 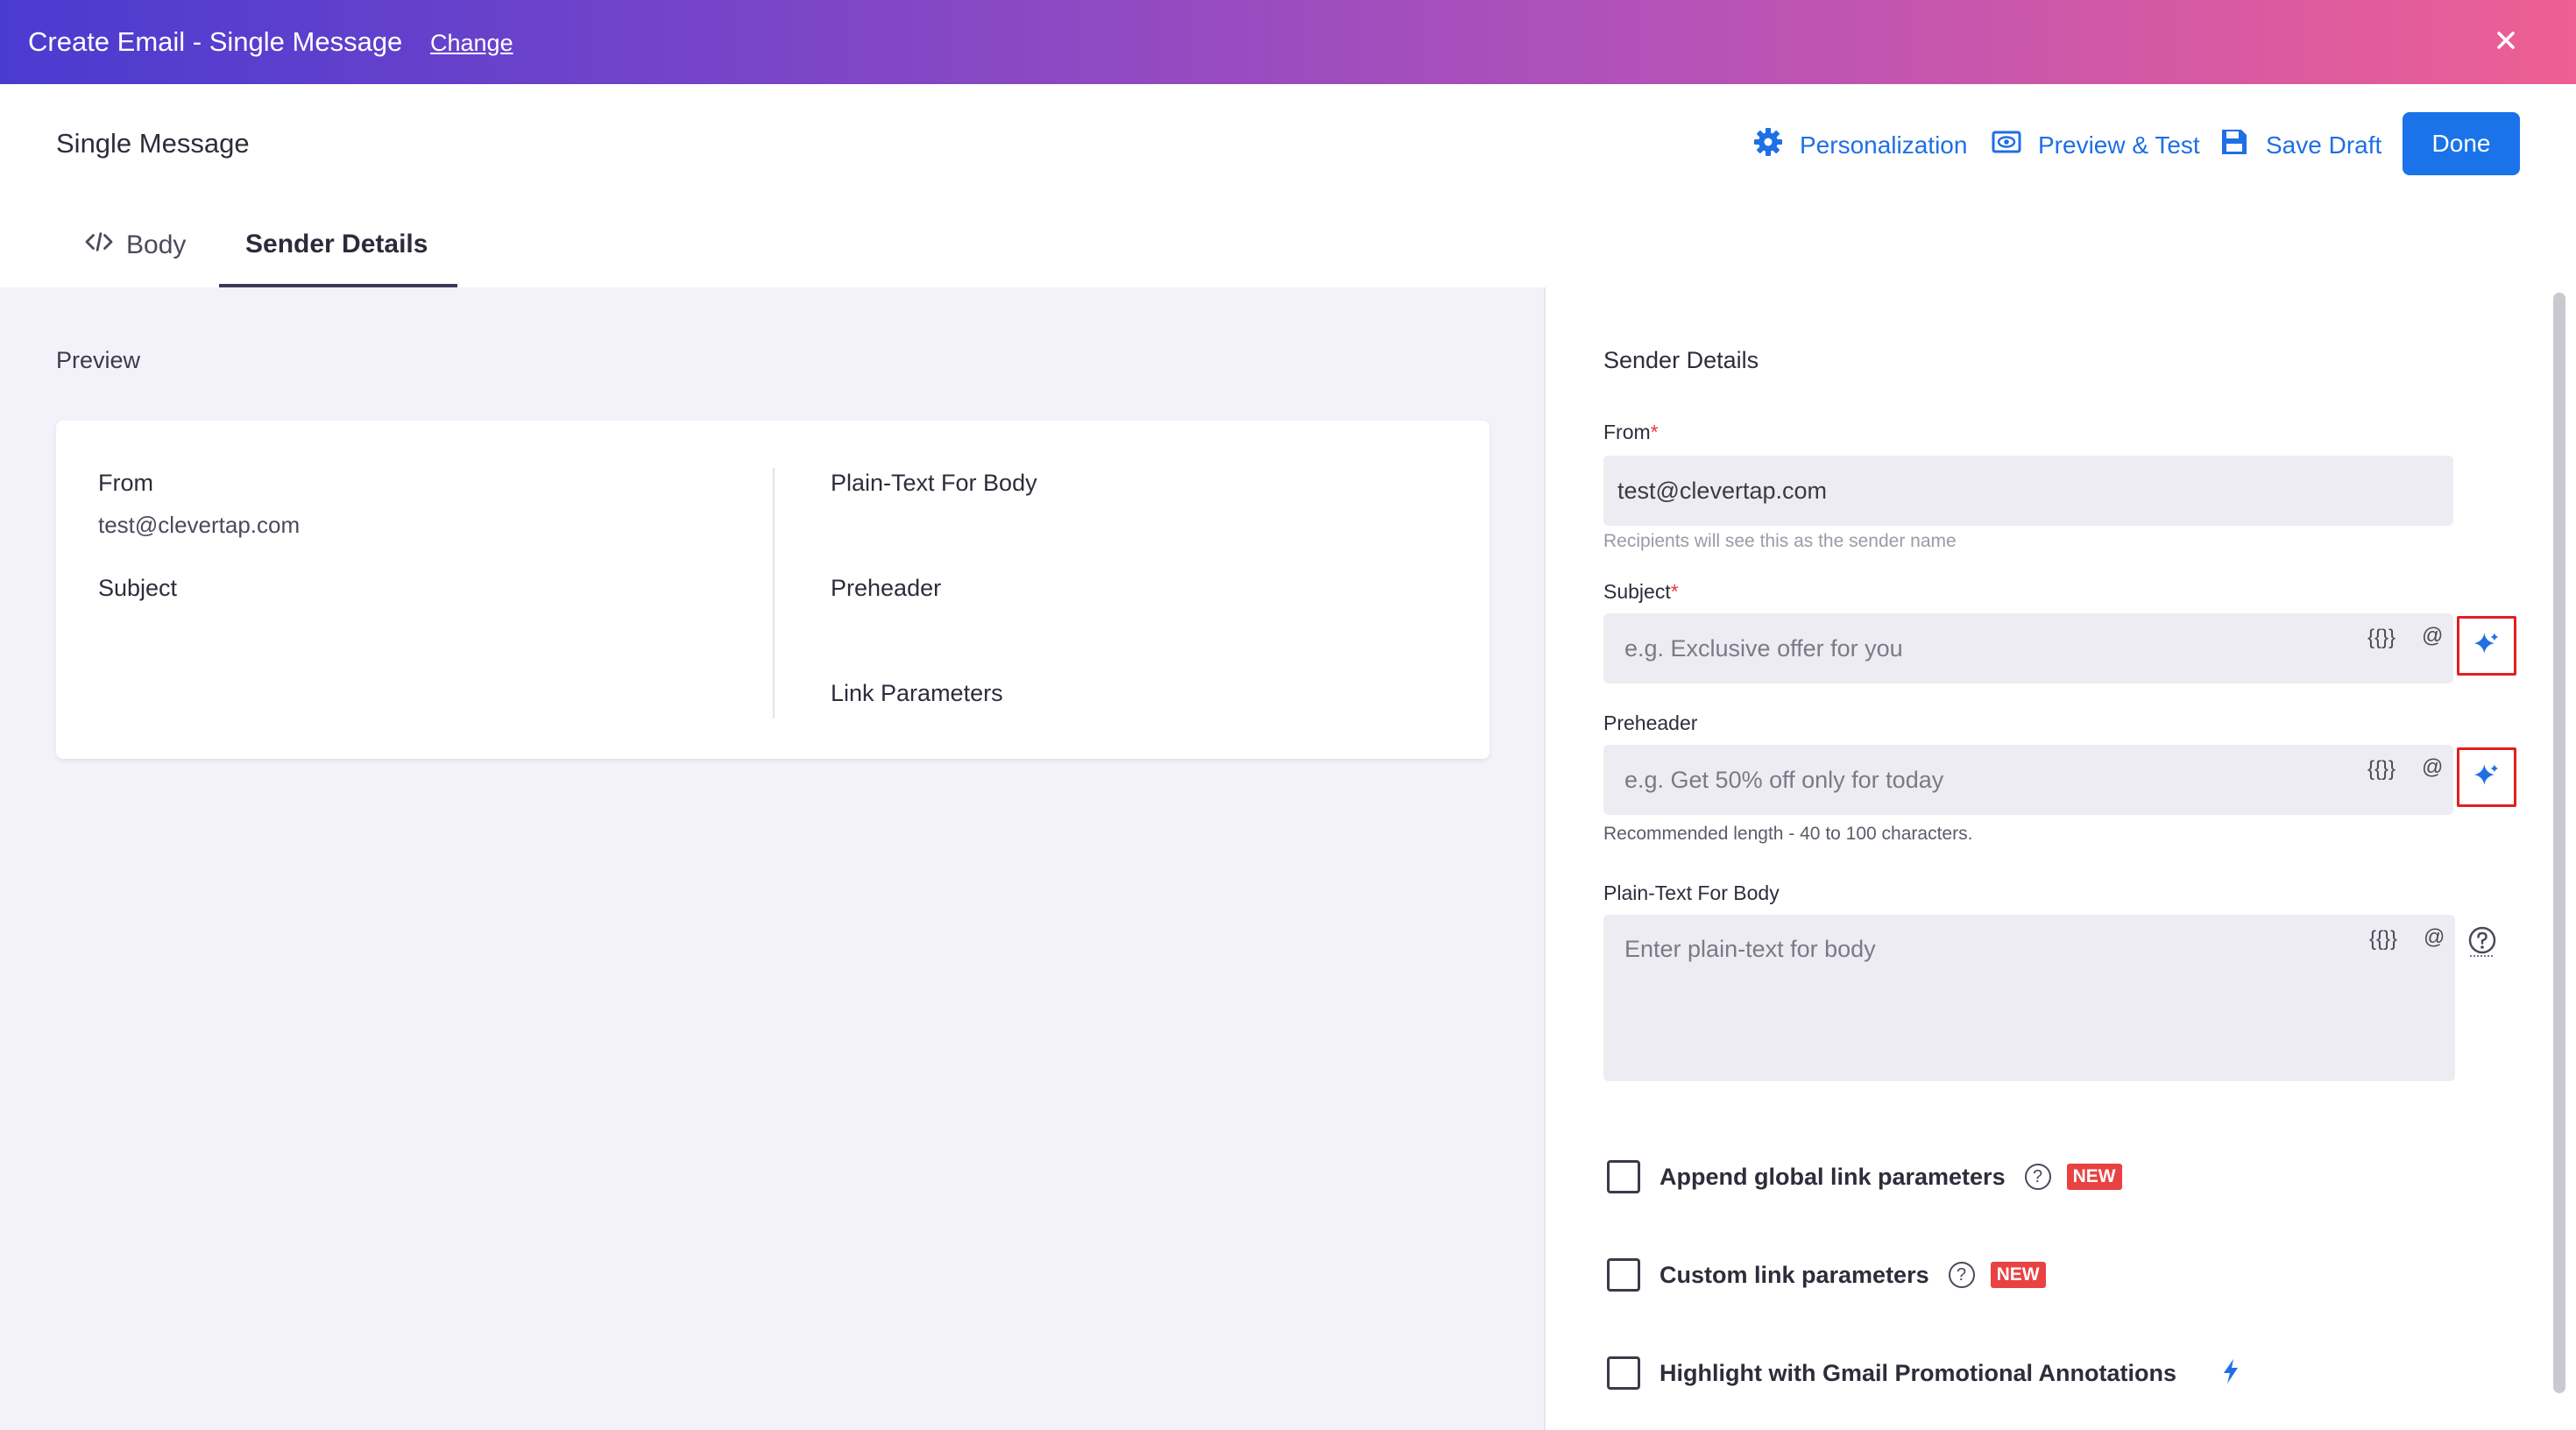 I want to click on append-global-link-params-row: Append global link parameters ? NEW, so click(x=1864, y=1176).